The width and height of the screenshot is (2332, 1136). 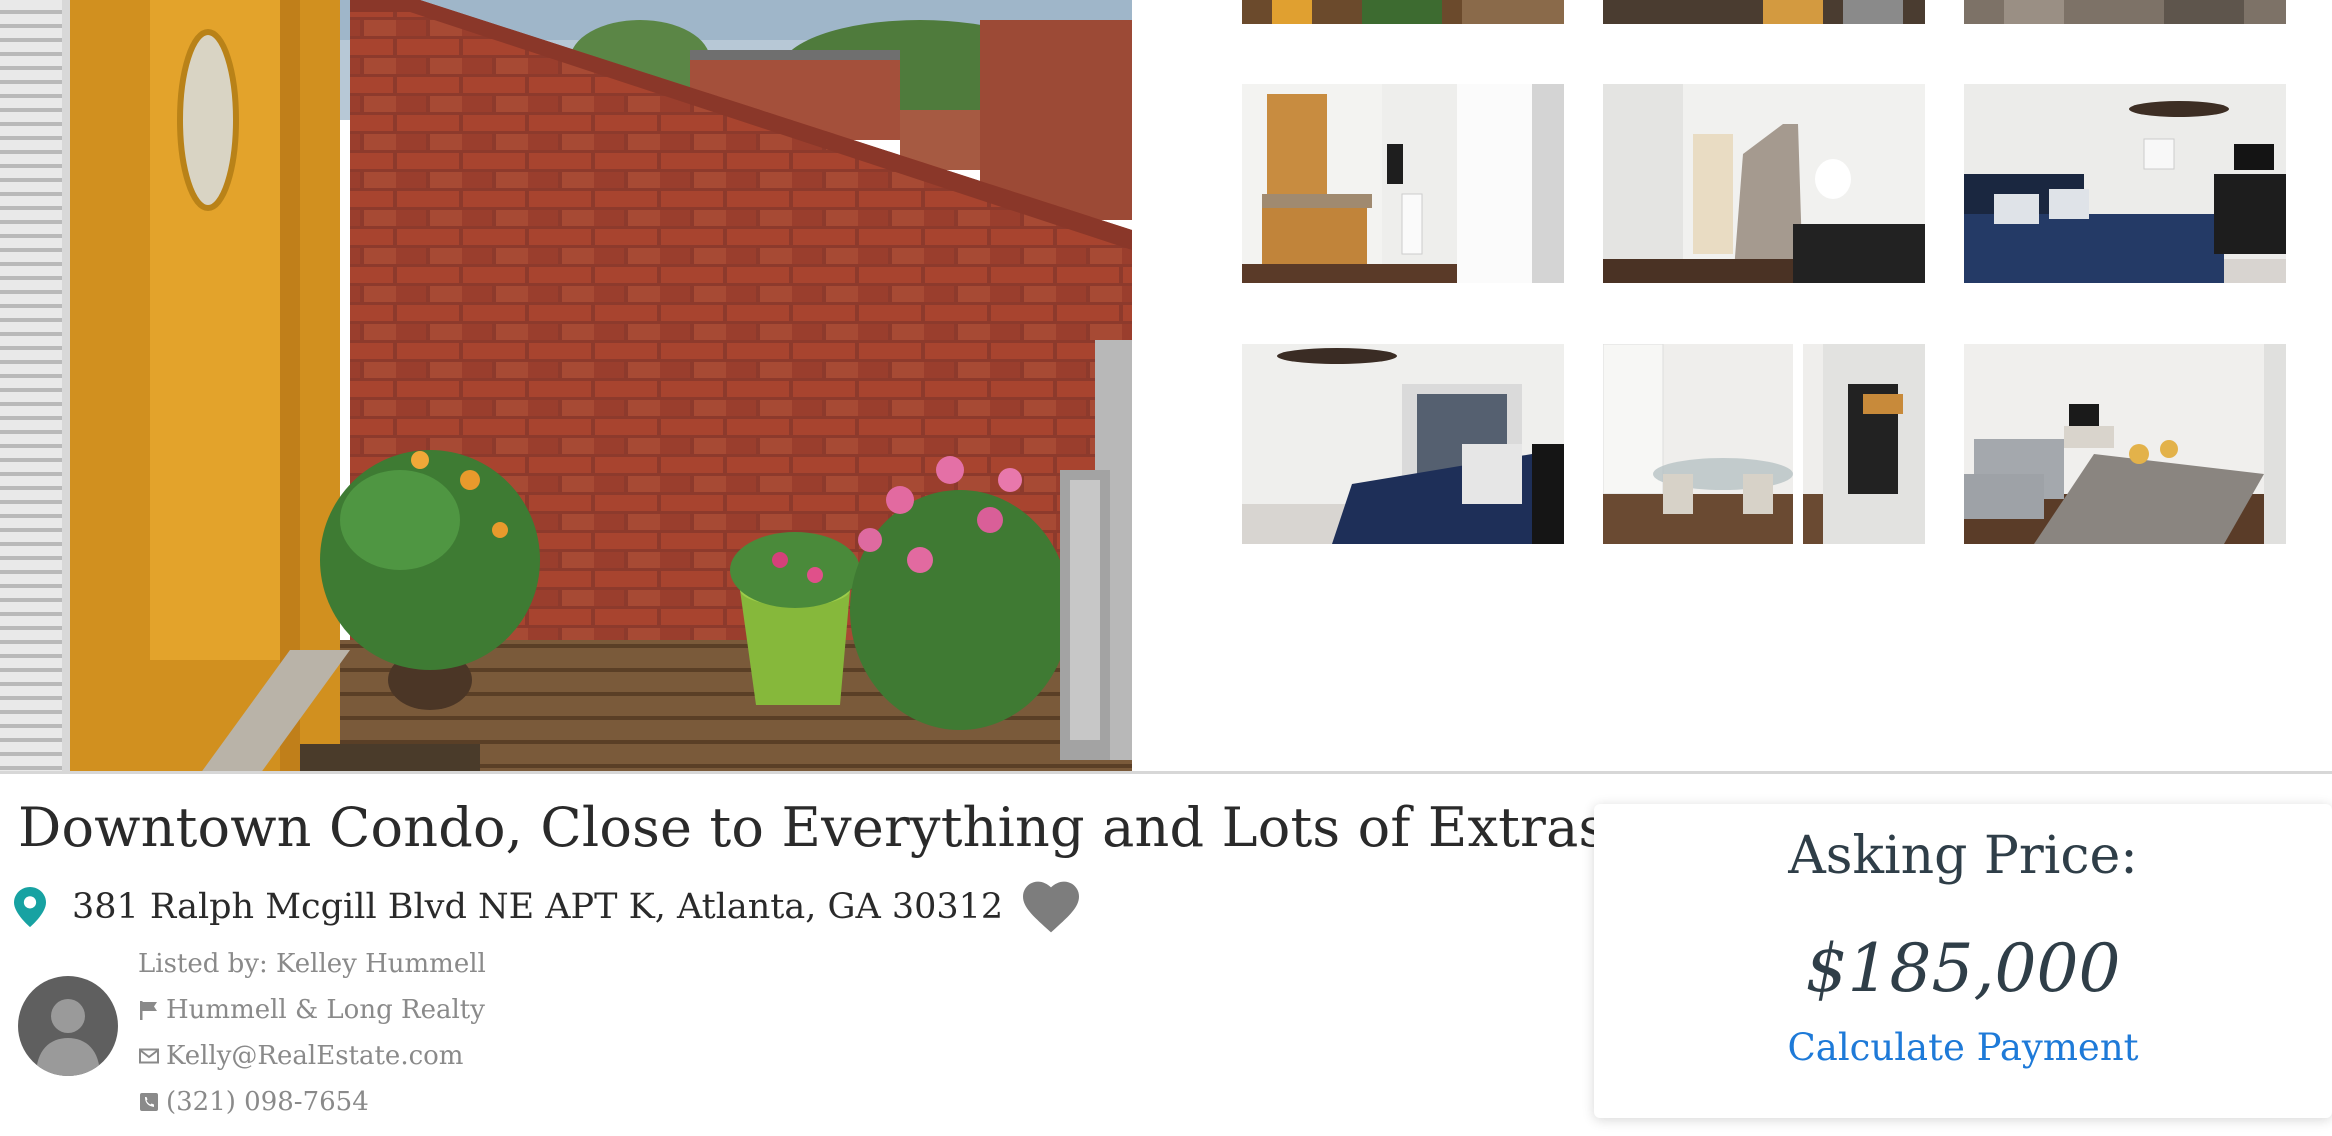 I want to click on phone-icon, so click(x=149, y=1102).